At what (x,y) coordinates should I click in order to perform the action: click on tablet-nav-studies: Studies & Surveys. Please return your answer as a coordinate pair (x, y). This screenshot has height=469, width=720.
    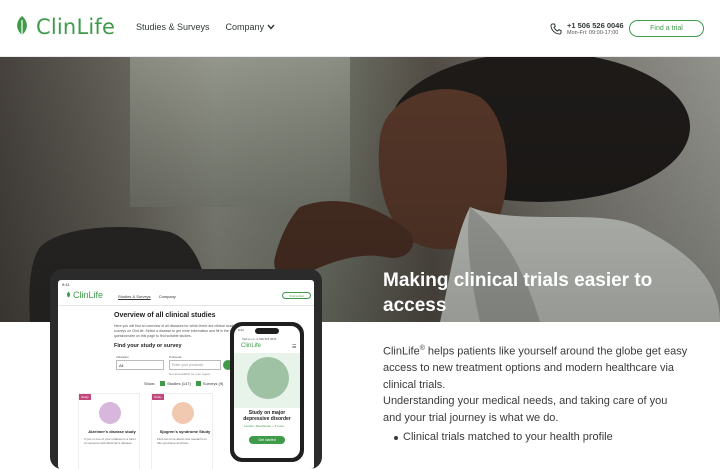
    Looking at the image, I should click on (134, 296).